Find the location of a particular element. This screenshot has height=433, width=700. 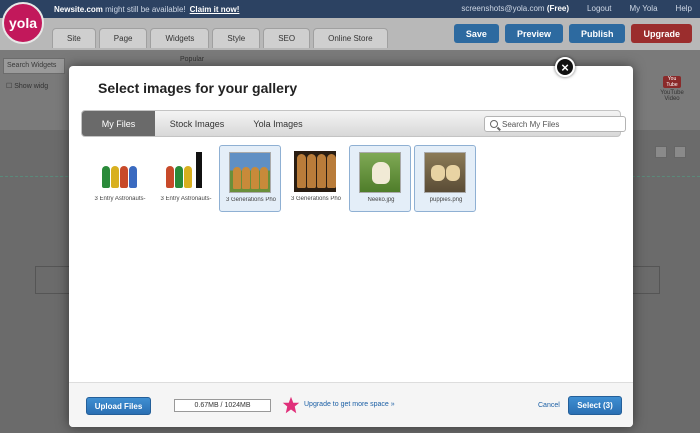

editor-actions: Save Preview Publish Upgrade is located at coordinates (572, 33).